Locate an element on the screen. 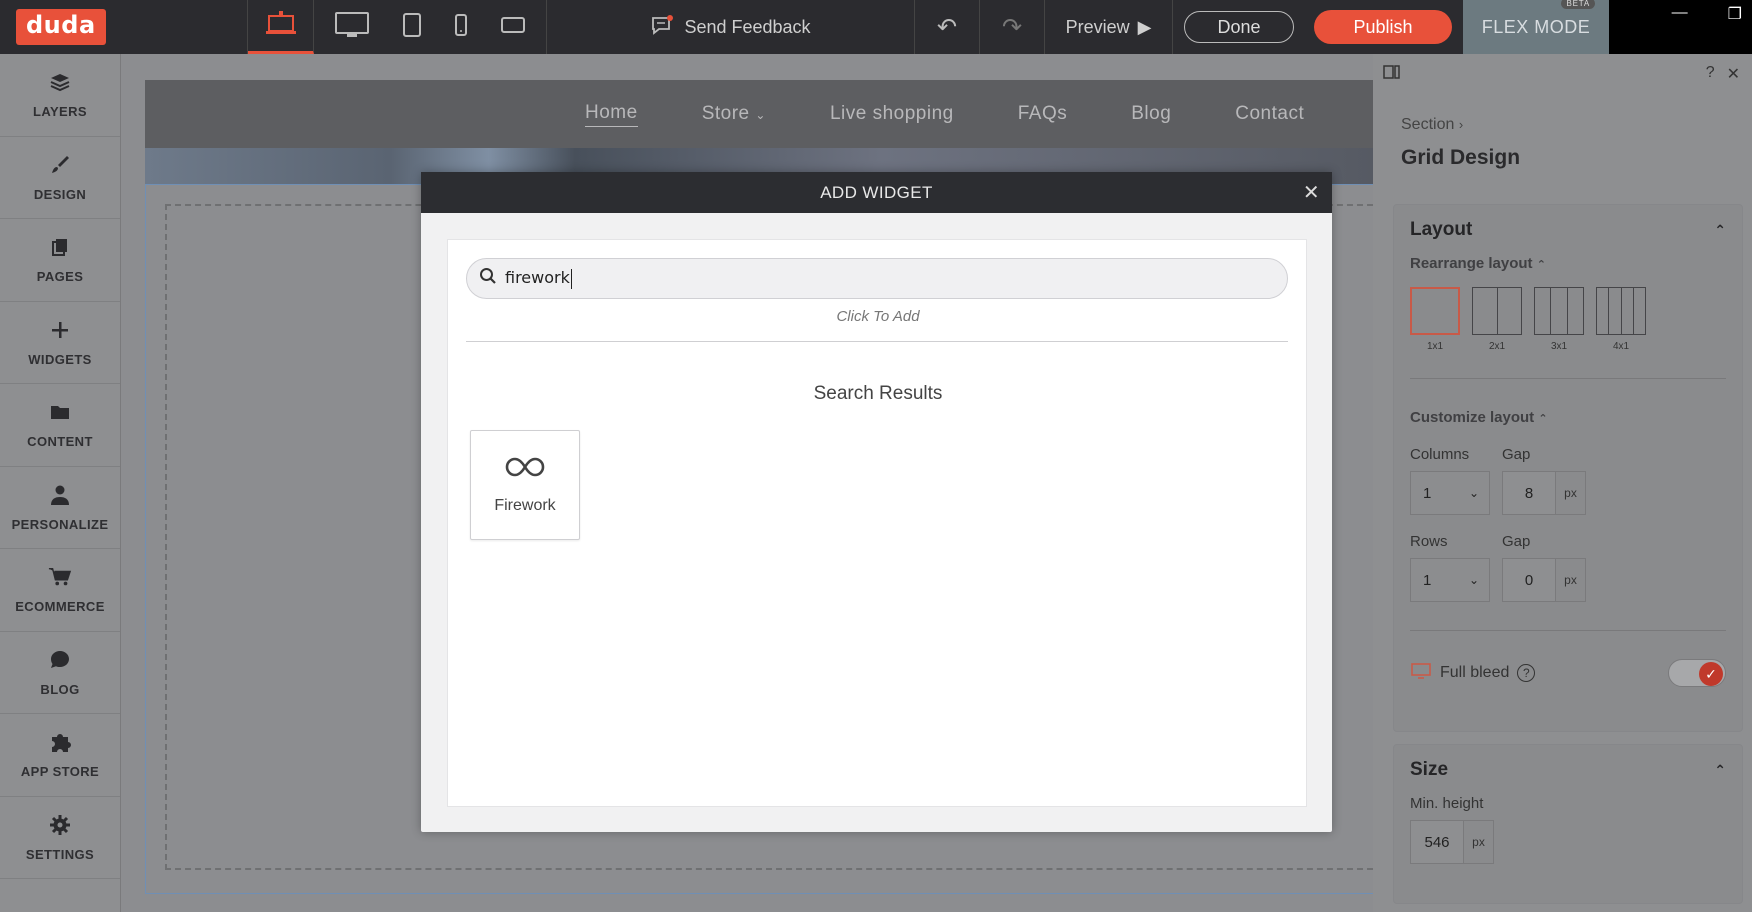 This screenshot has width=1752, height=912. sidebar-item-label: ECOMMERCE is located at coordinates (60, 607).